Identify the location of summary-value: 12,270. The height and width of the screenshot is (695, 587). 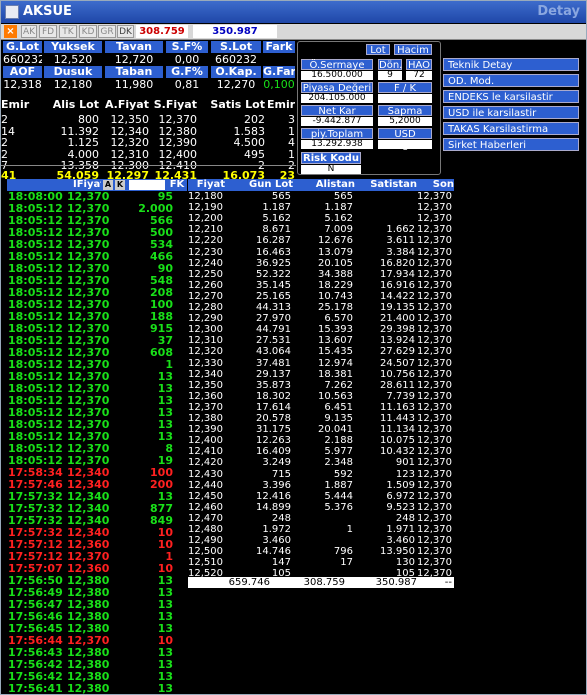
(236, 84).